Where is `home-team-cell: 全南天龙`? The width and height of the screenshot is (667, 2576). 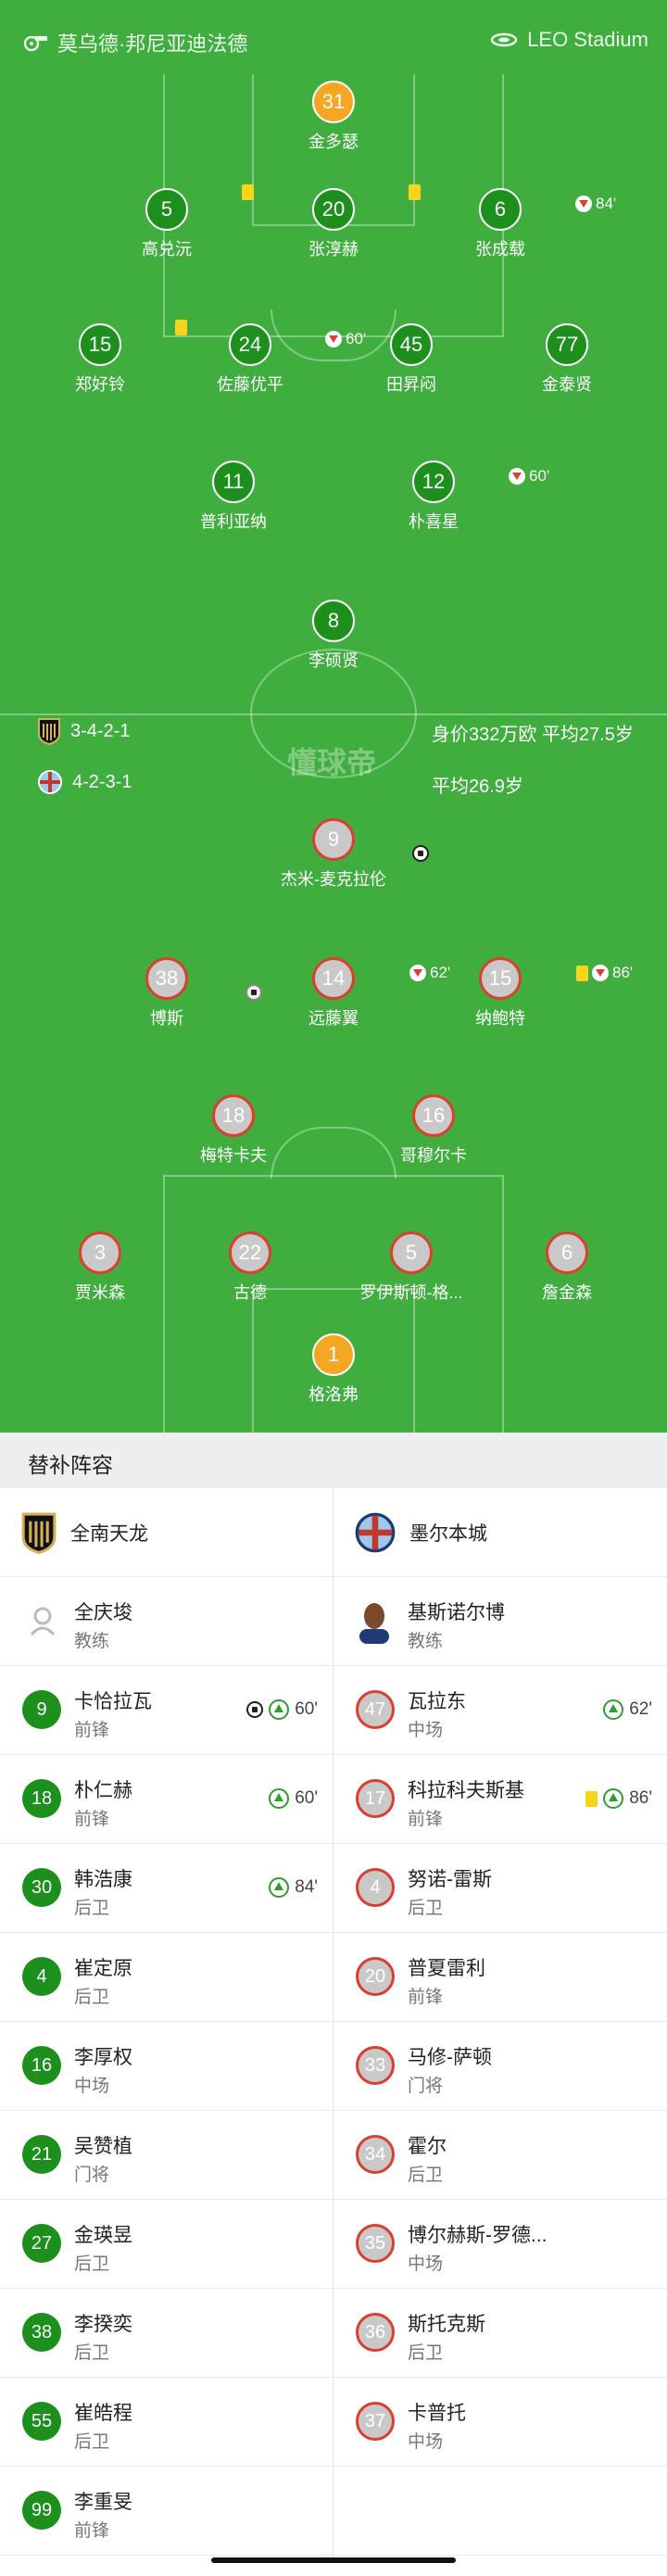
home-team-cell: 全南天龙 is located at coordinates (167, 1532).